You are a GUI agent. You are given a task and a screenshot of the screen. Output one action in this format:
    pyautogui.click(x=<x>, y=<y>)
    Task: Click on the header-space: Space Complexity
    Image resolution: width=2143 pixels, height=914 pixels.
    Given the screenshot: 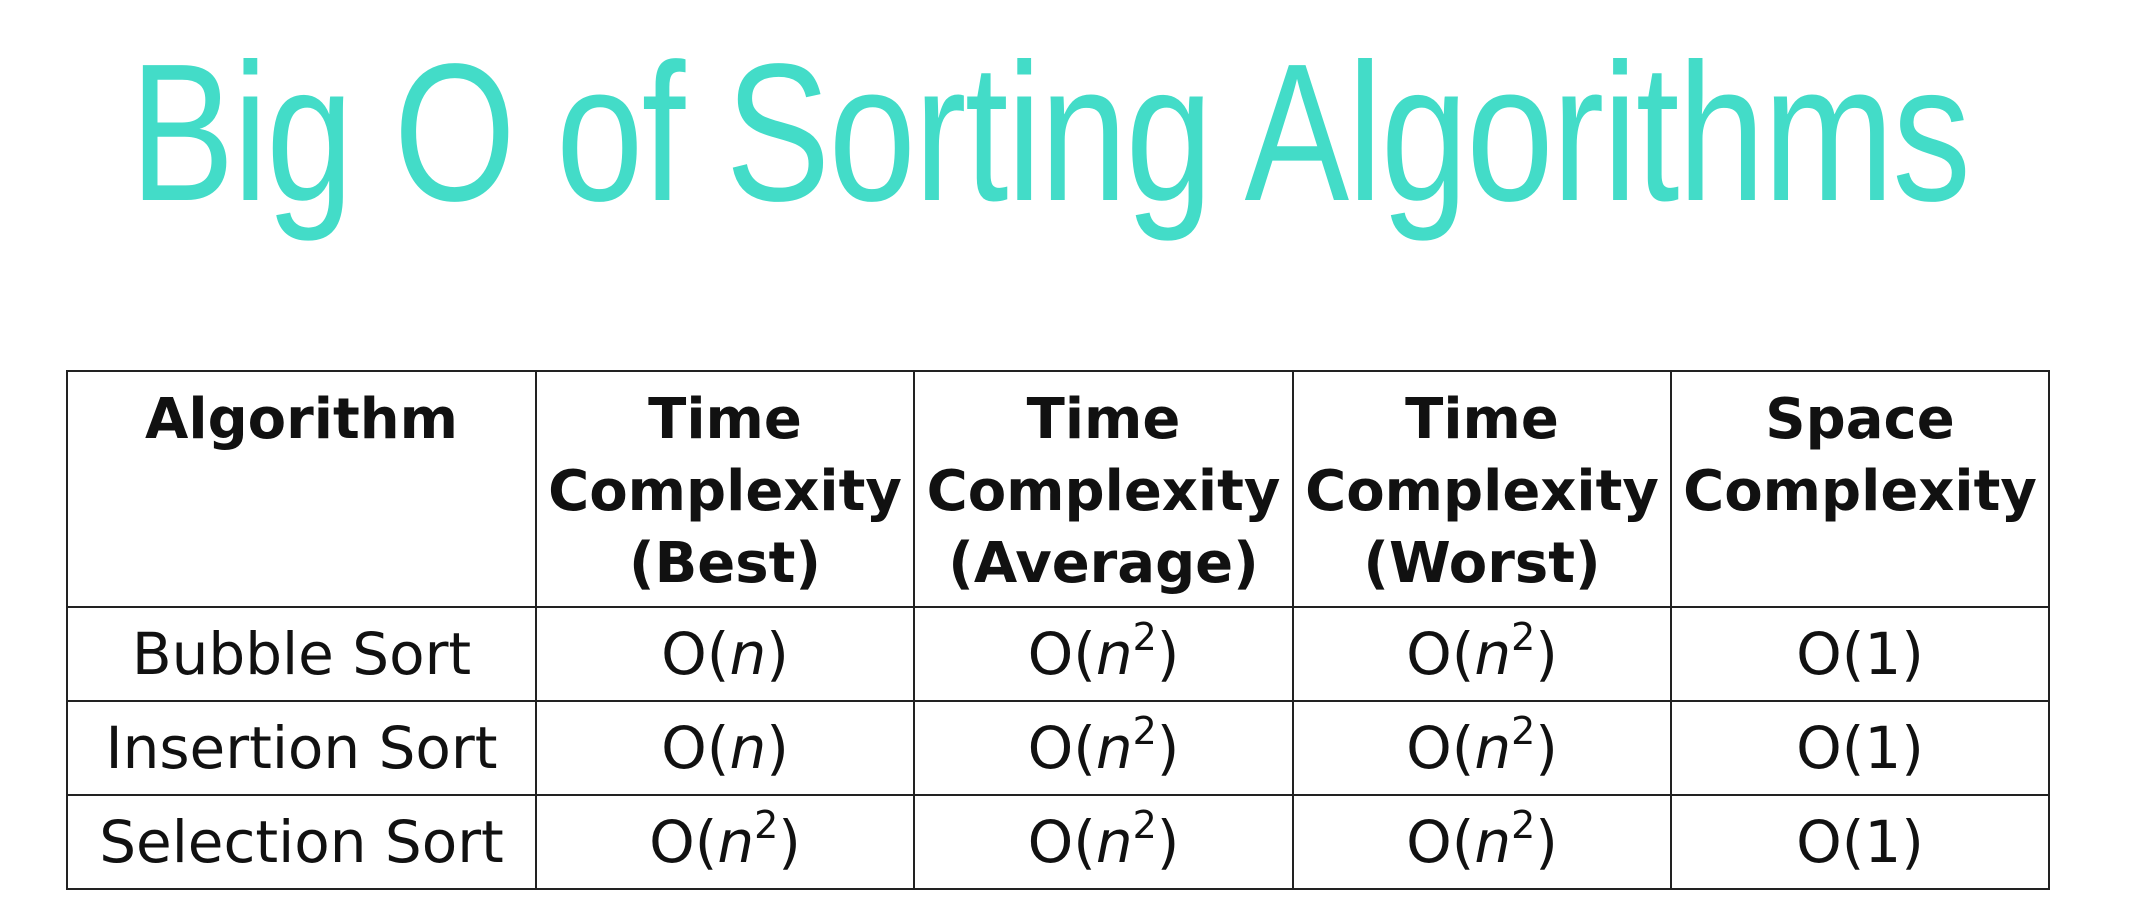 What is the action you would take?
    pyautogui.click(x=1860, y=489)
    